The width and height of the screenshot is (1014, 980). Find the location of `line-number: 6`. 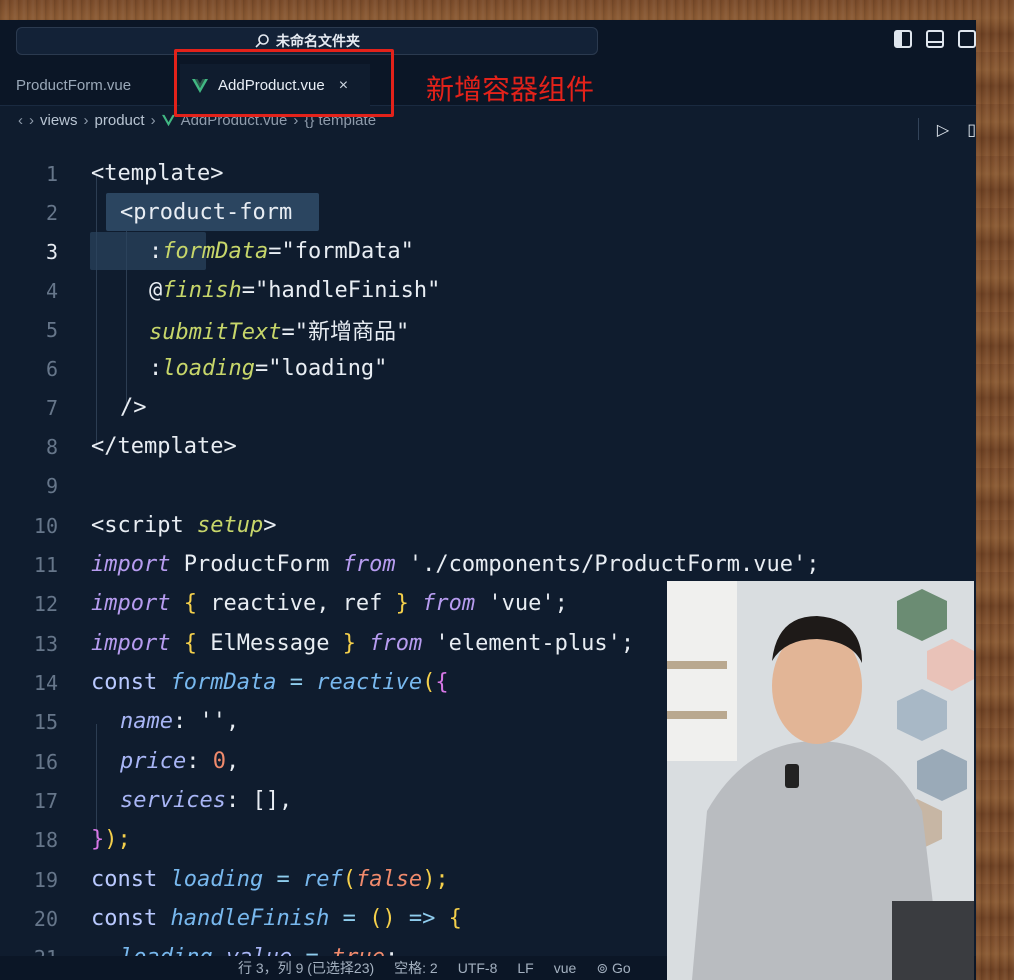

line-number: 6 is located at coordinates (51, 368).